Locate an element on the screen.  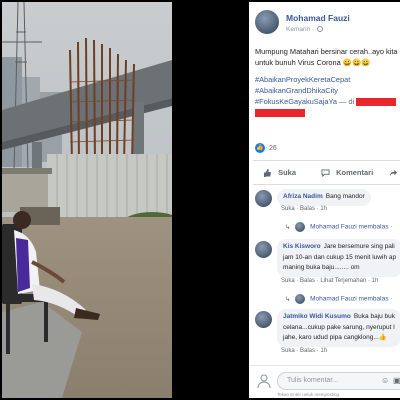
commenter-name: Afriza Nadim is located at coordinates (303, 196).